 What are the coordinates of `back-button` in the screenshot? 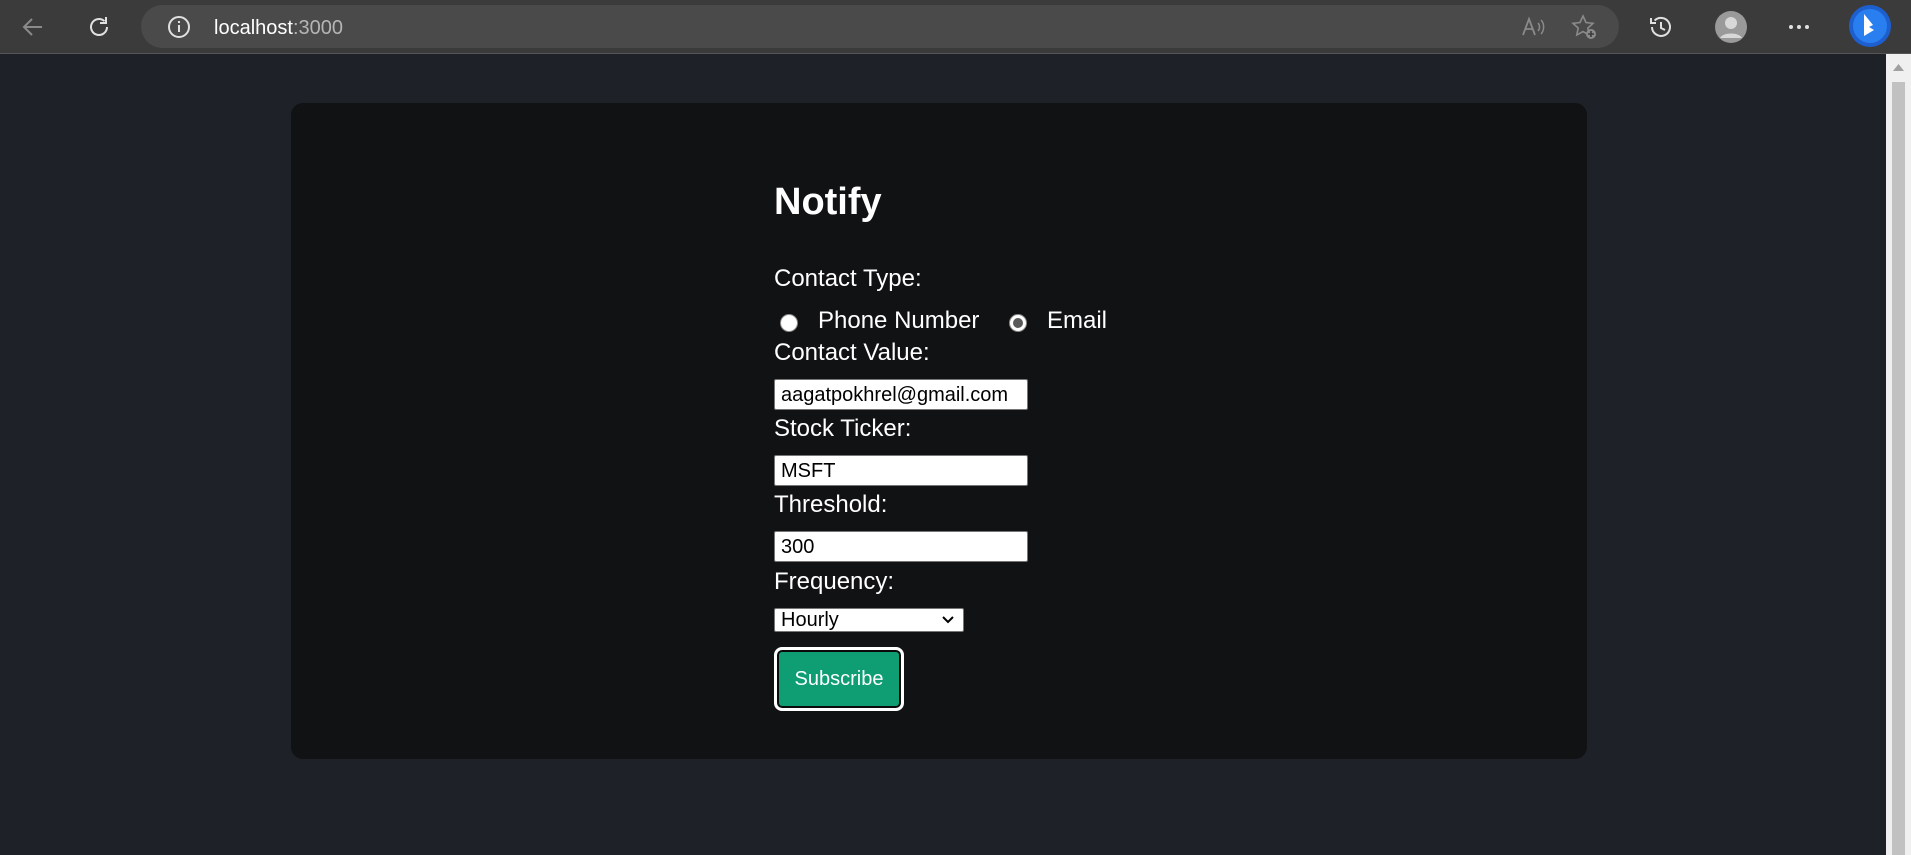 It's located at (33, 27).